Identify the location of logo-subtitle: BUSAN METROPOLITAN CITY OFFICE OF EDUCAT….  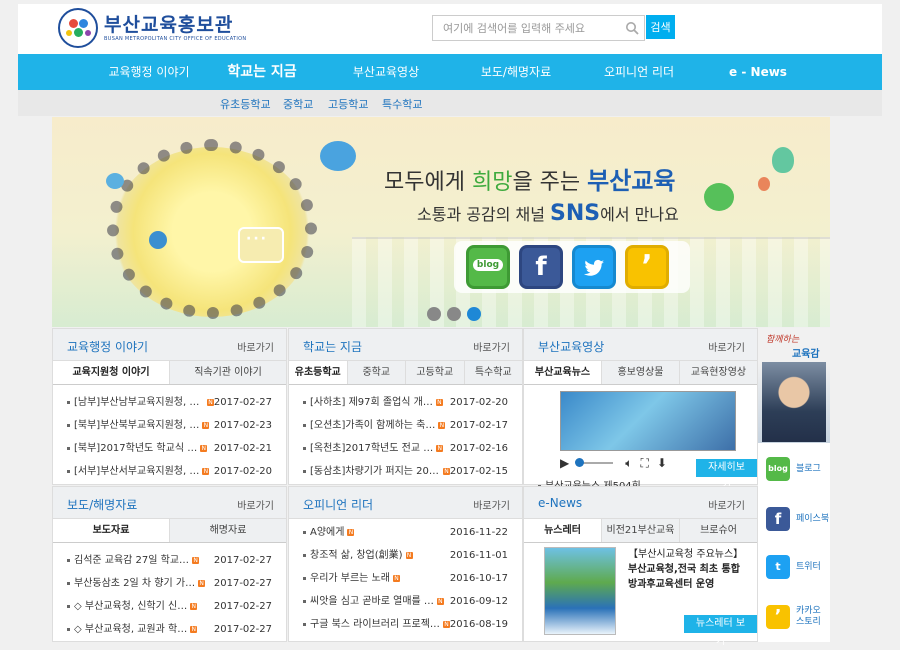
(175, 39).